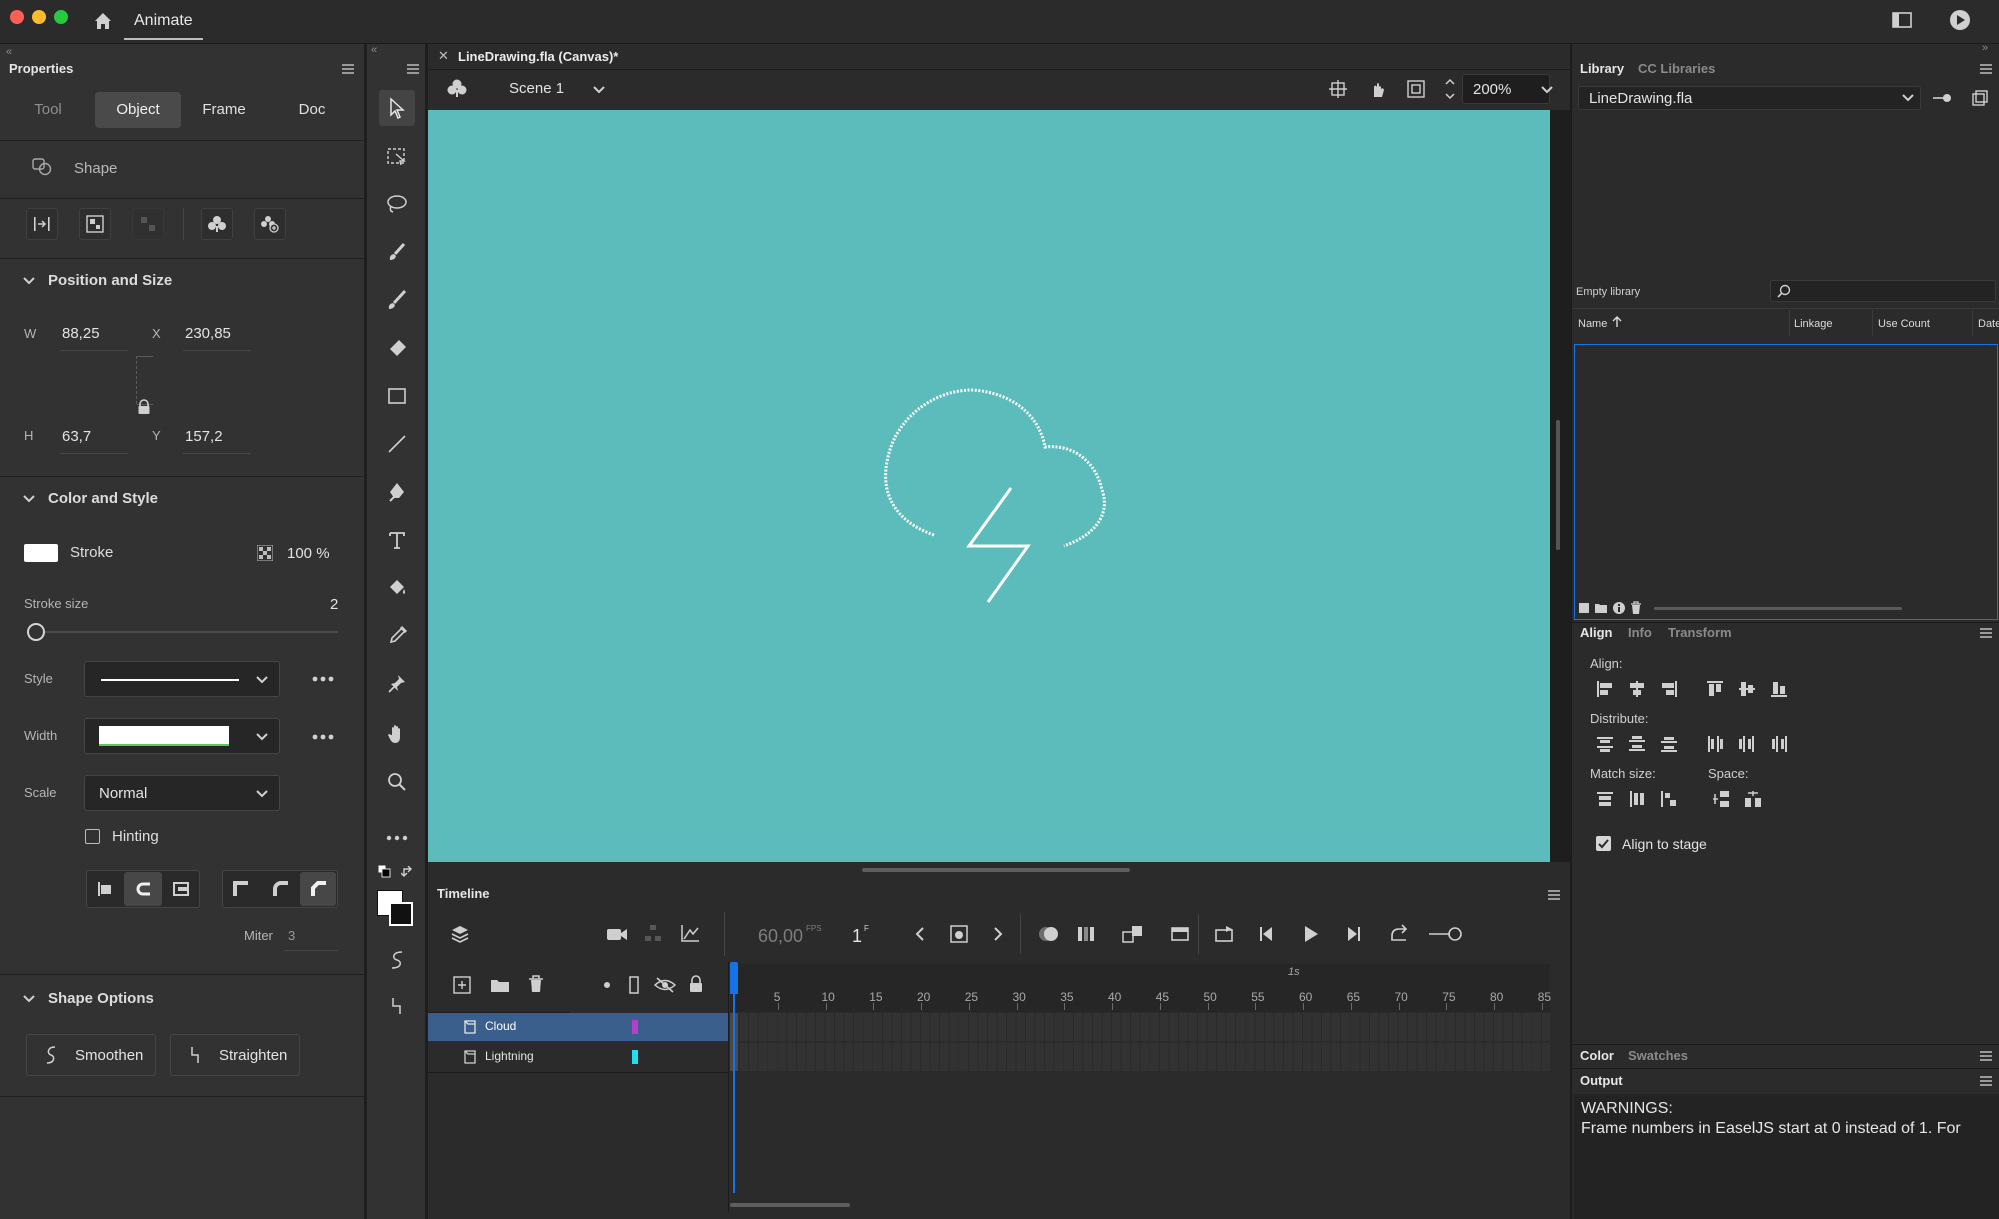  Describe the element at coordinates (665, 985) in the screenshot. I see `hide-layers-icon` at that location.